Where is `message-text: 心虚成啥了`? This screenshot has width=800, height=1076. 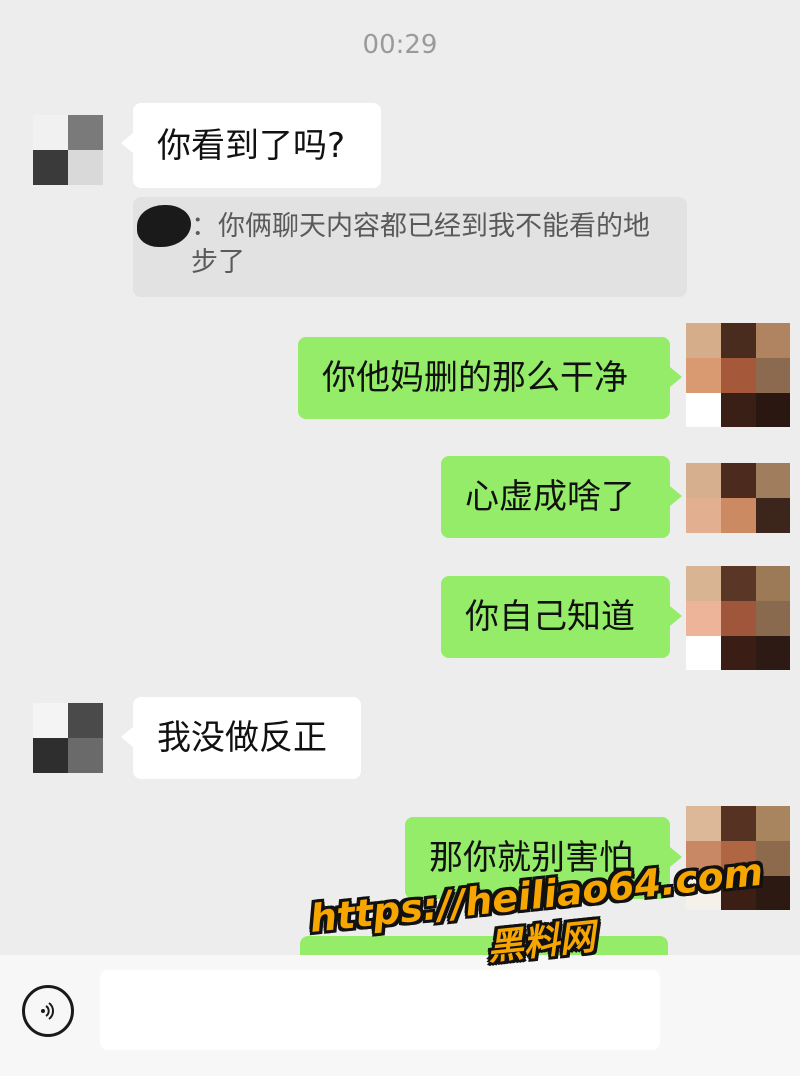 message-text: 心虚成啥了 is located at coordinates (550, 497).